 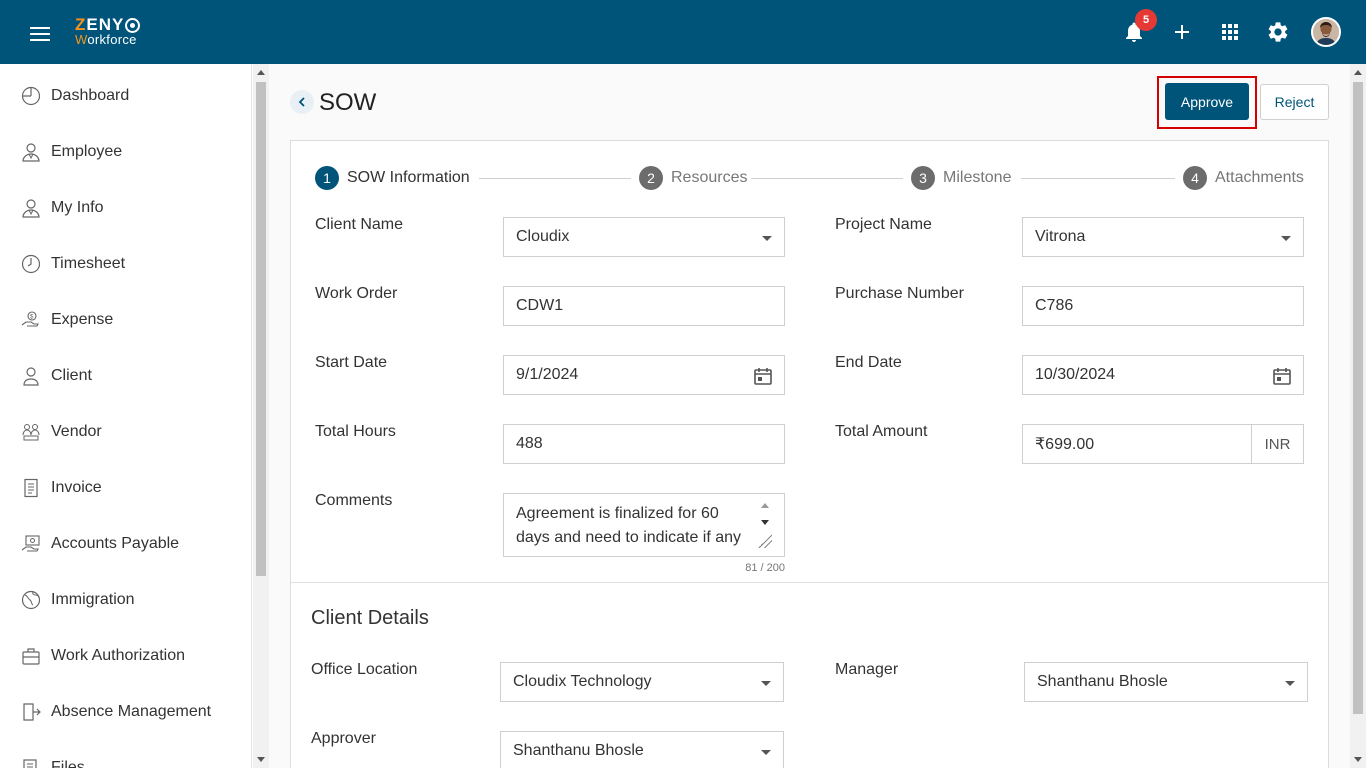 I want to click on sidebar-item-label: Employee, so click(x=87, y=151).